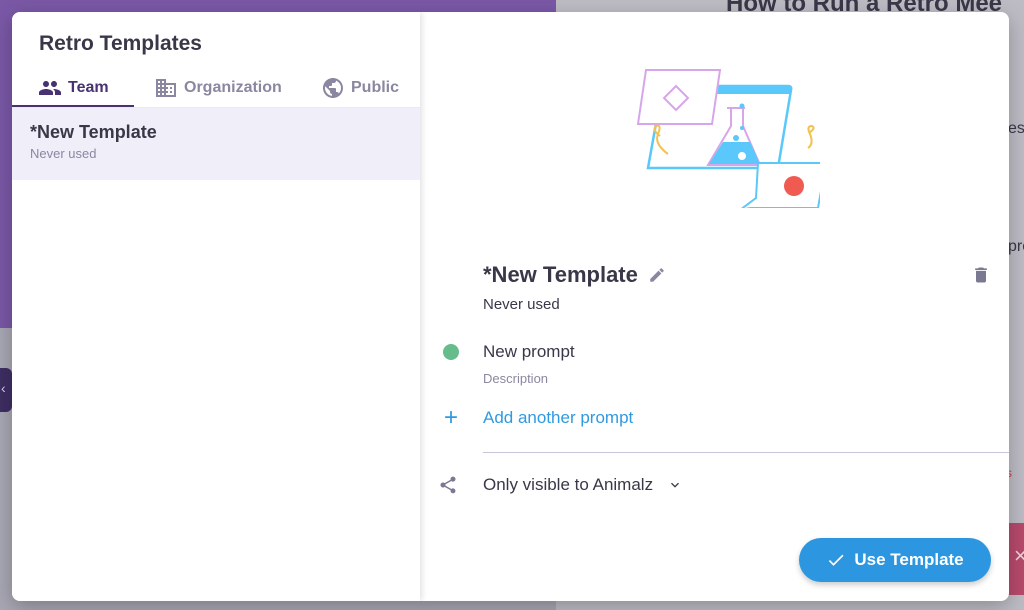 The height and width of the screenshot is (610, 1024). Describe the element at coordinates (981, 275) in the screenshot. I see `trash-icon` at that location.